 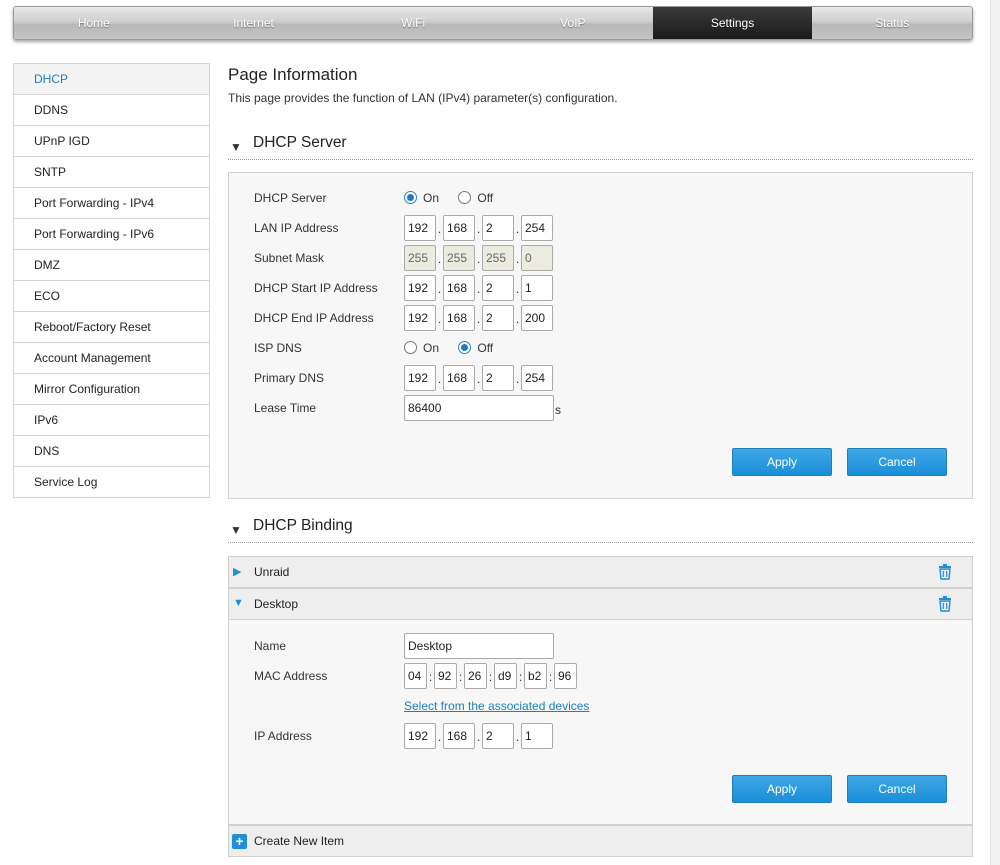 What do you see at coordinates (285, 408) in the screenshot?
I see `lease-time-label: Lease Time` at bounding box center [285, 408].